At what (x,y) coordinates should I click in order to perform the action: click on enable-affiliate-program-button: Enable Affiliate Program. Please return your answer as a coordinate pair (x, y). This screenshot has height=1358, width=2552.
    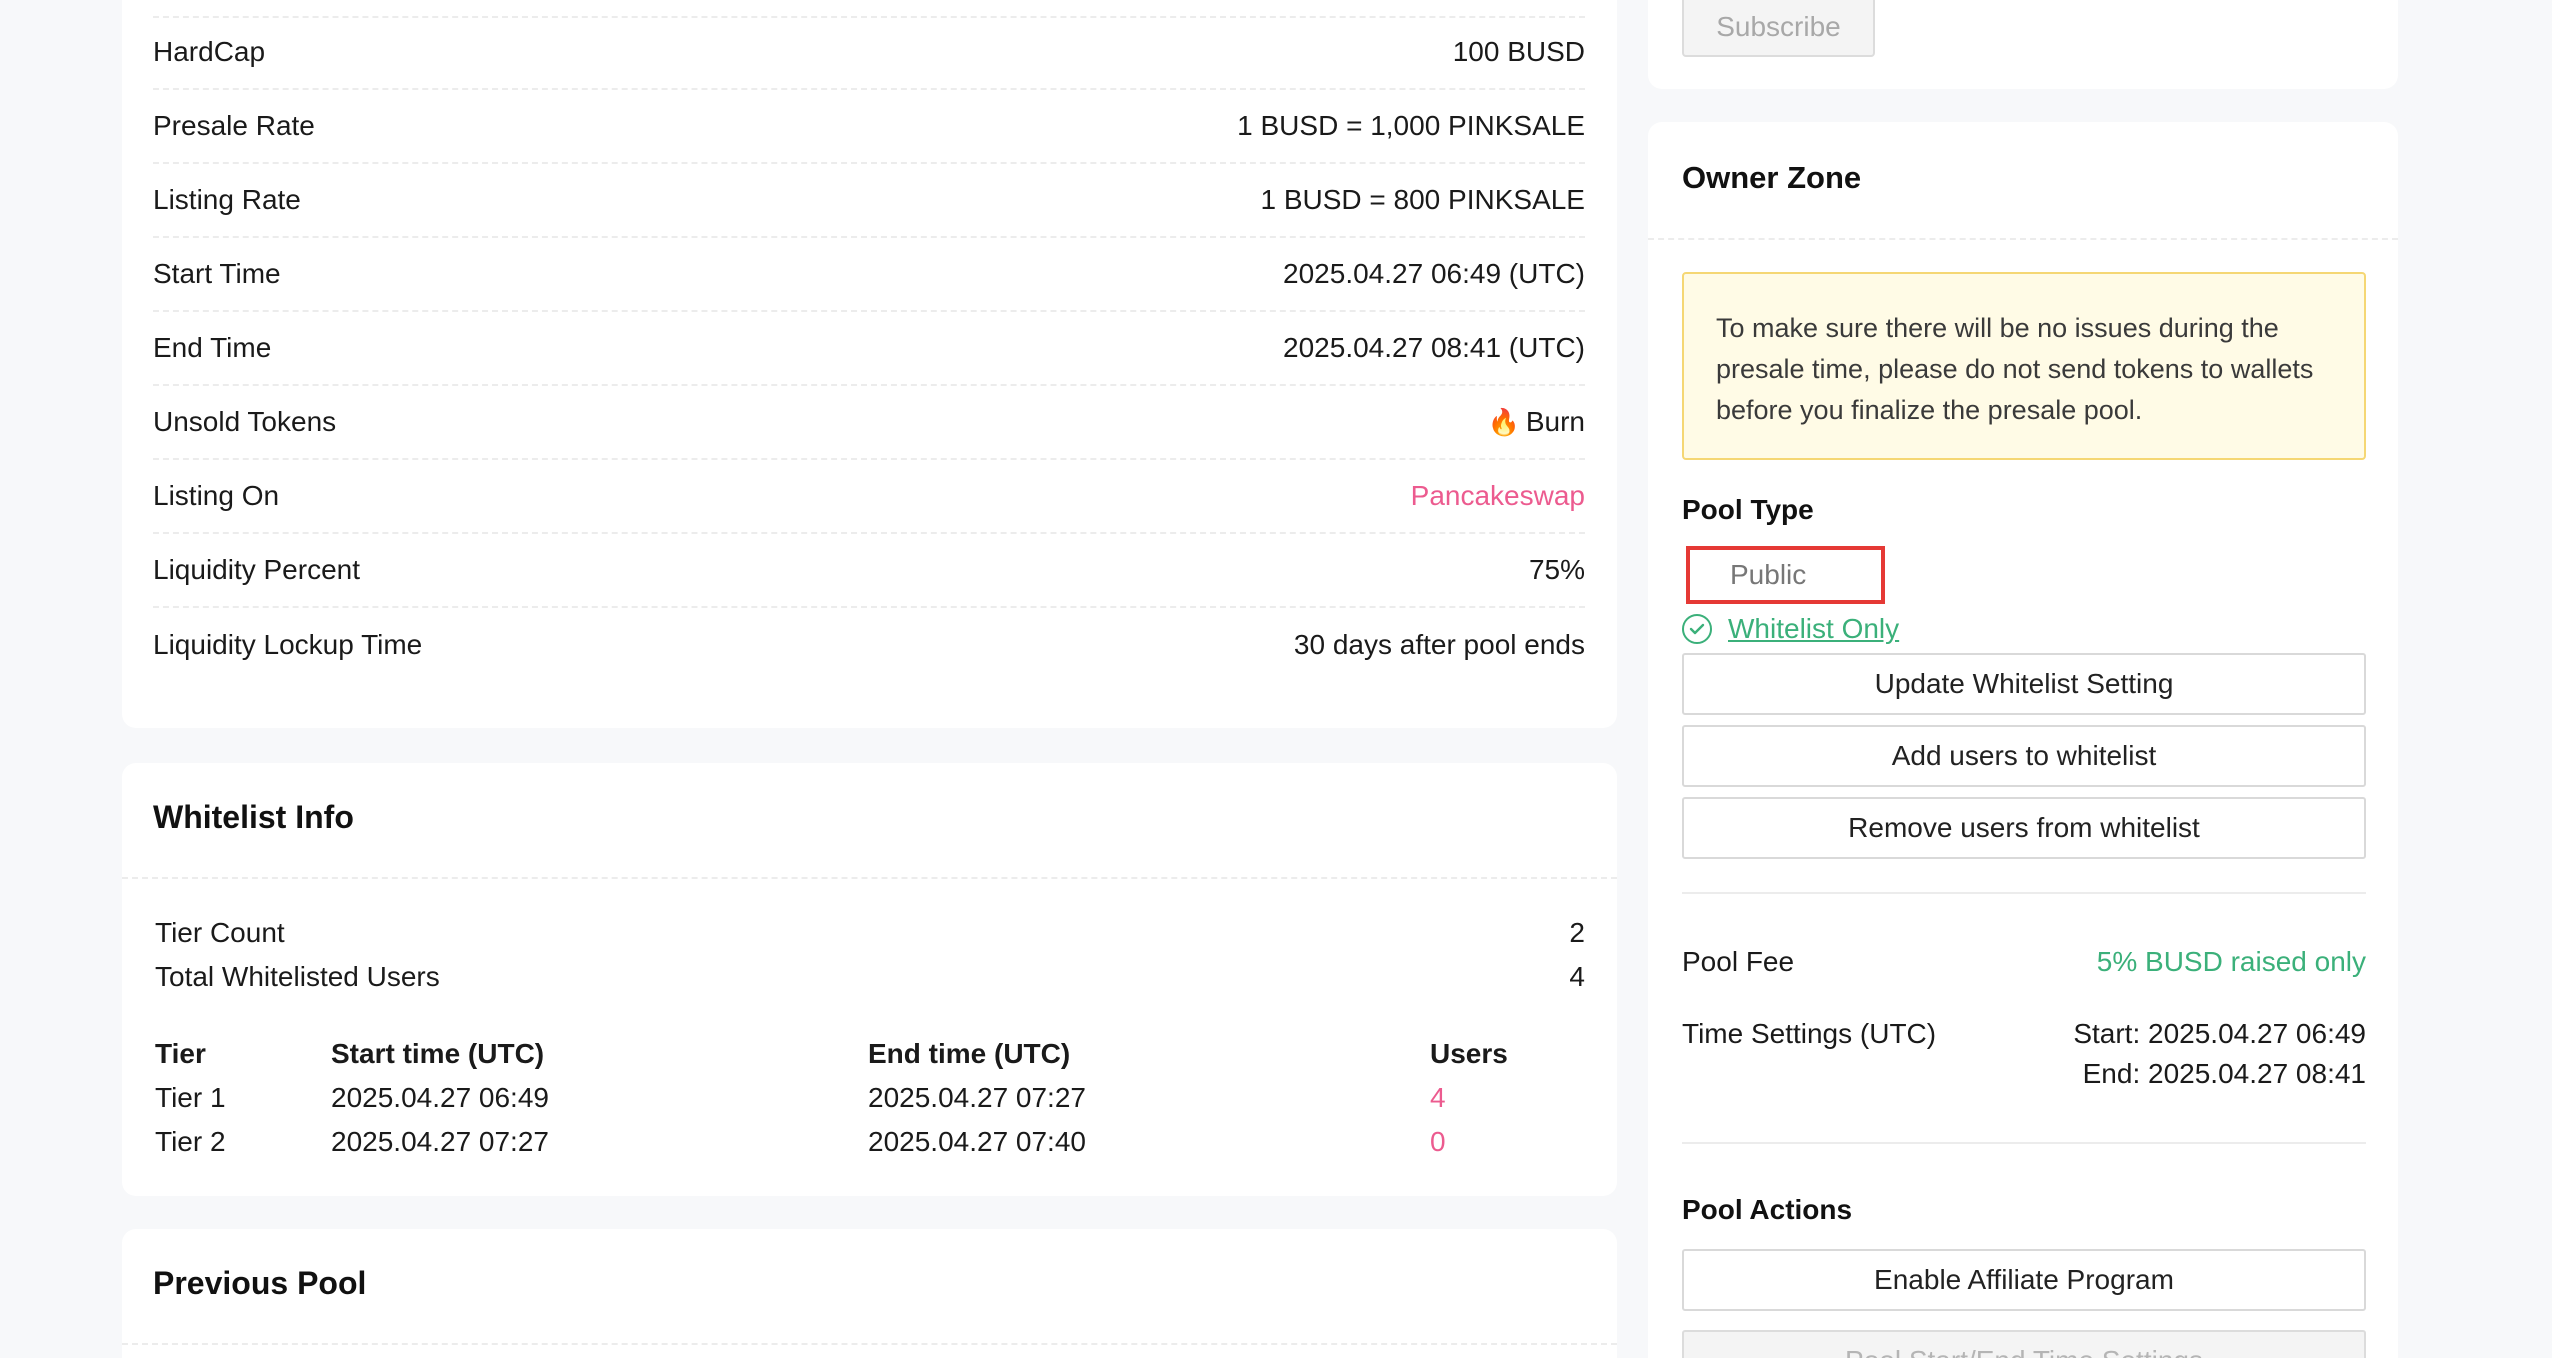
    Looking at the image, I should click on (2024, 1280).